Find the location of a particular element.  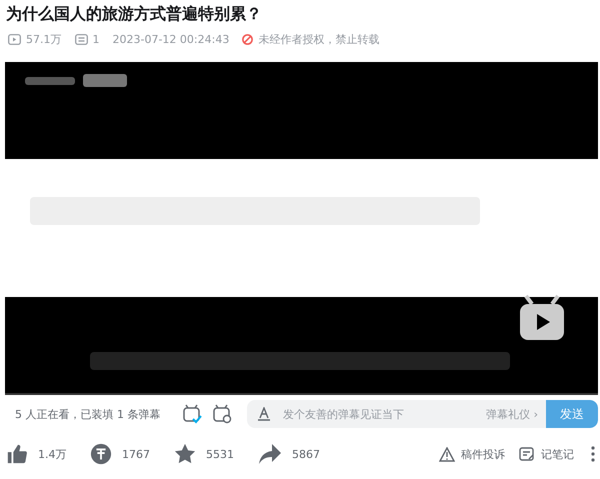

note-icon is located at coordinates (527, 454).